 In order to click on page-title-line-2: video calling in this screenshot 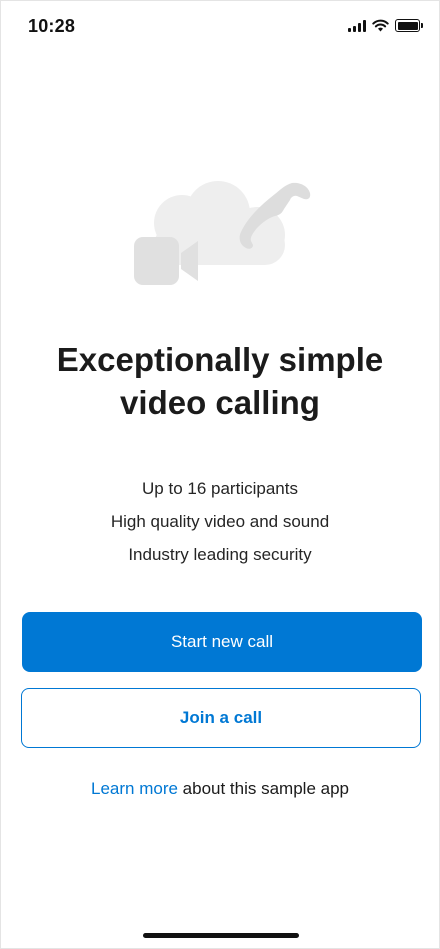, I will do `click(220, 402)`.